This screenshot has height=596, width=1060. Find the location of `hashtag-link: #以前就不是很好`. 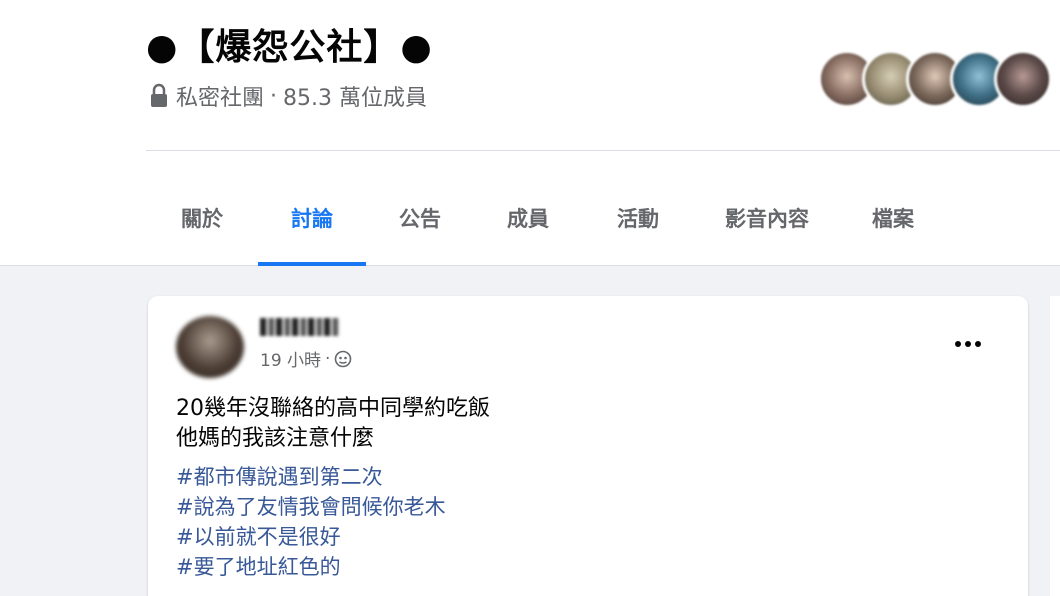

hashtag-link: #以前就不是很好 is located at coordinates (311, 537).